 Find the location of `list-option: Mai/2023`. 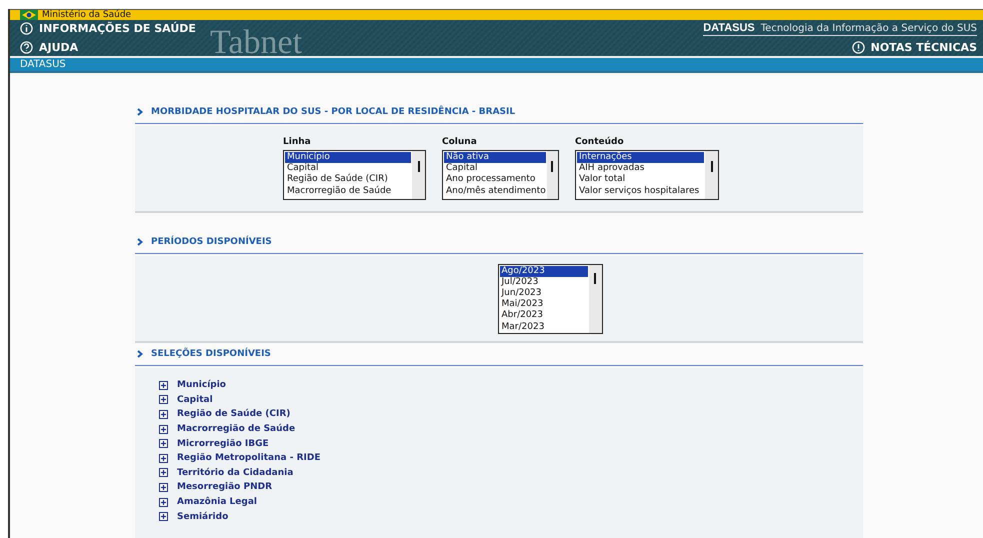

list-option: Mai/2023 is located at coordinates (544, 304).